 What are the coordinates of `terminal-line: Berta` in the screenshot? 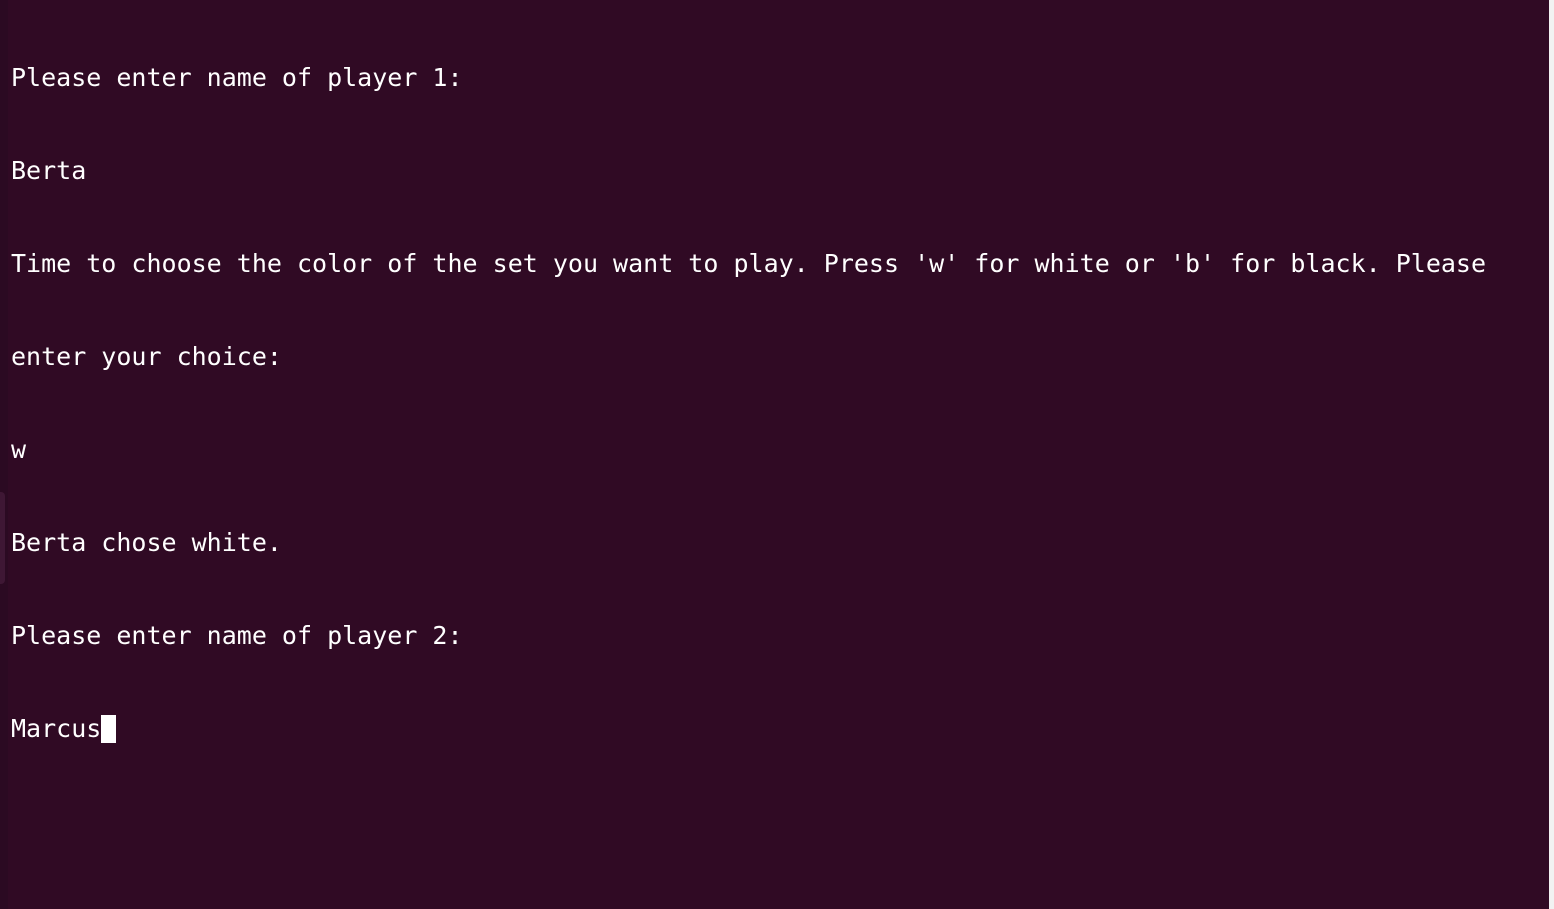 It's located at (49, 170).